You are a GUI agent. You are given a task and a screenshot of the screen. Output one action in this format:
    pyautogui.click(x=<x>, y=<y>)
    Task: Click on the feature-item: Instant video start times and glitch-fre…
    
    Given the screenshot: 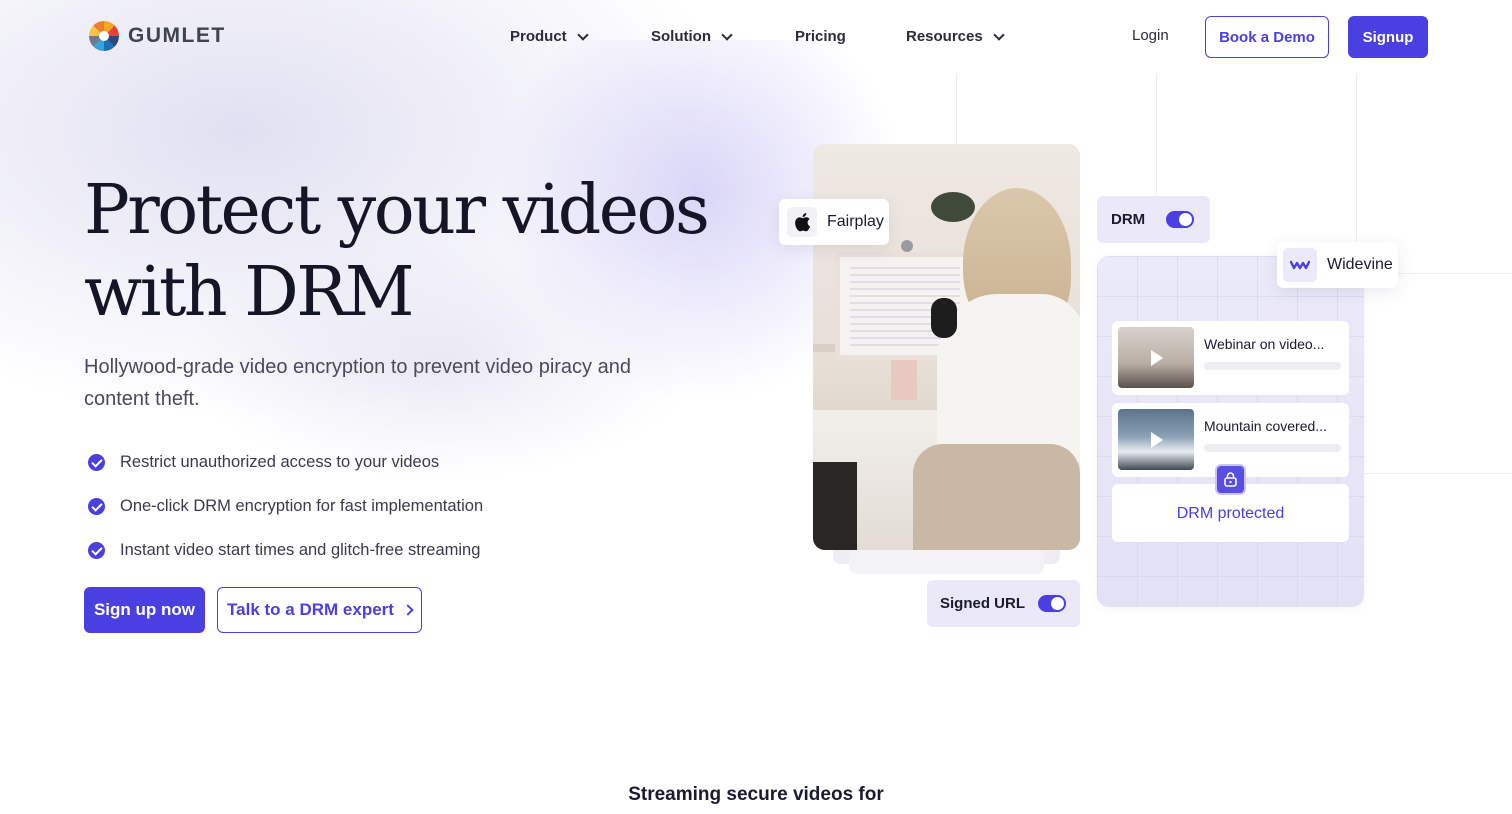 What is the action you would take?
    pyautogui.click(x=285, y=550)
    